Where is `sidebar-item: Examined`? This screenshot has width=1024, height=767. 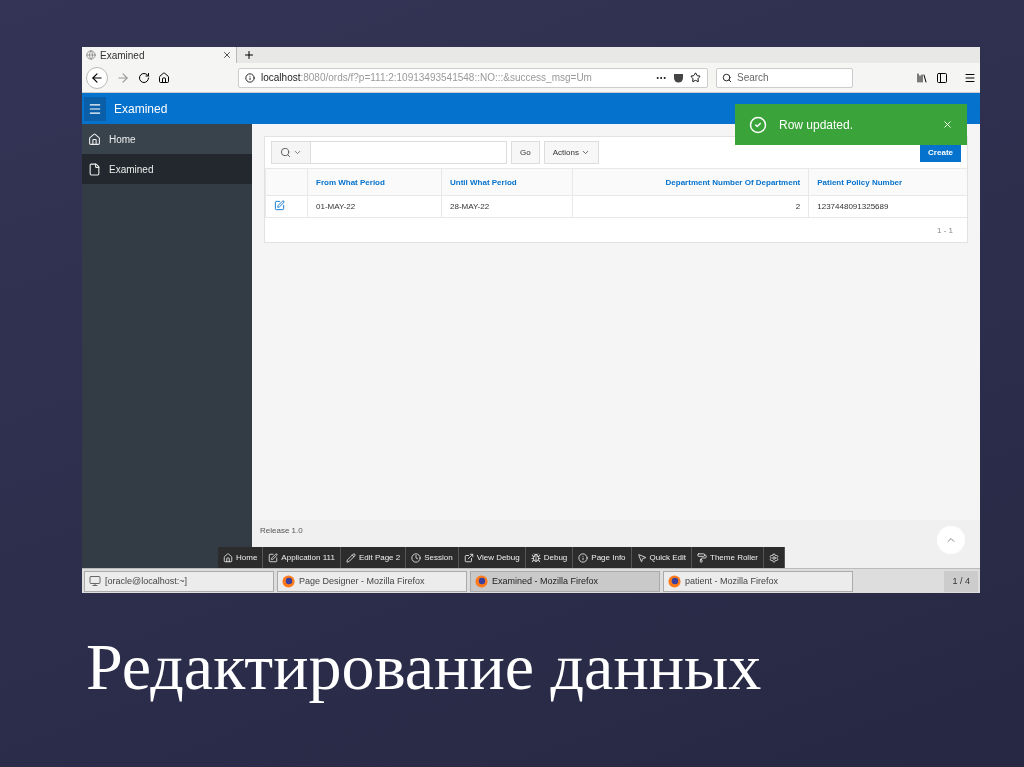 sidebar-item: Examined is located at coordinates (167, 169).